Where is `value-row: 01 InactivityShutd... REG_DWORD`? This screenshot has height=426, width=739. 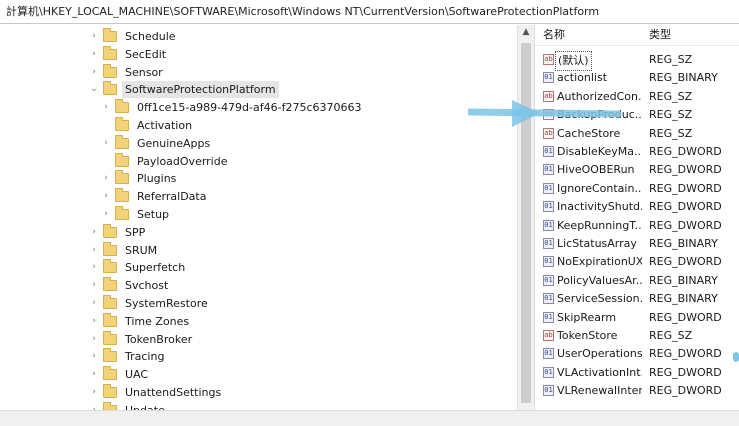
value-row: 01 InactivityShutd... REG_DWORD is located at coordinates (637, 207).